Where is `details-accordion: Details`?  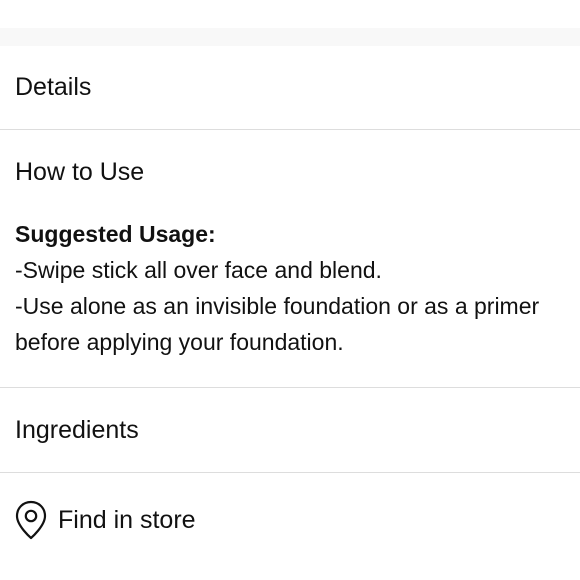
details-accordion: Details is located at coordinates (290, 87).